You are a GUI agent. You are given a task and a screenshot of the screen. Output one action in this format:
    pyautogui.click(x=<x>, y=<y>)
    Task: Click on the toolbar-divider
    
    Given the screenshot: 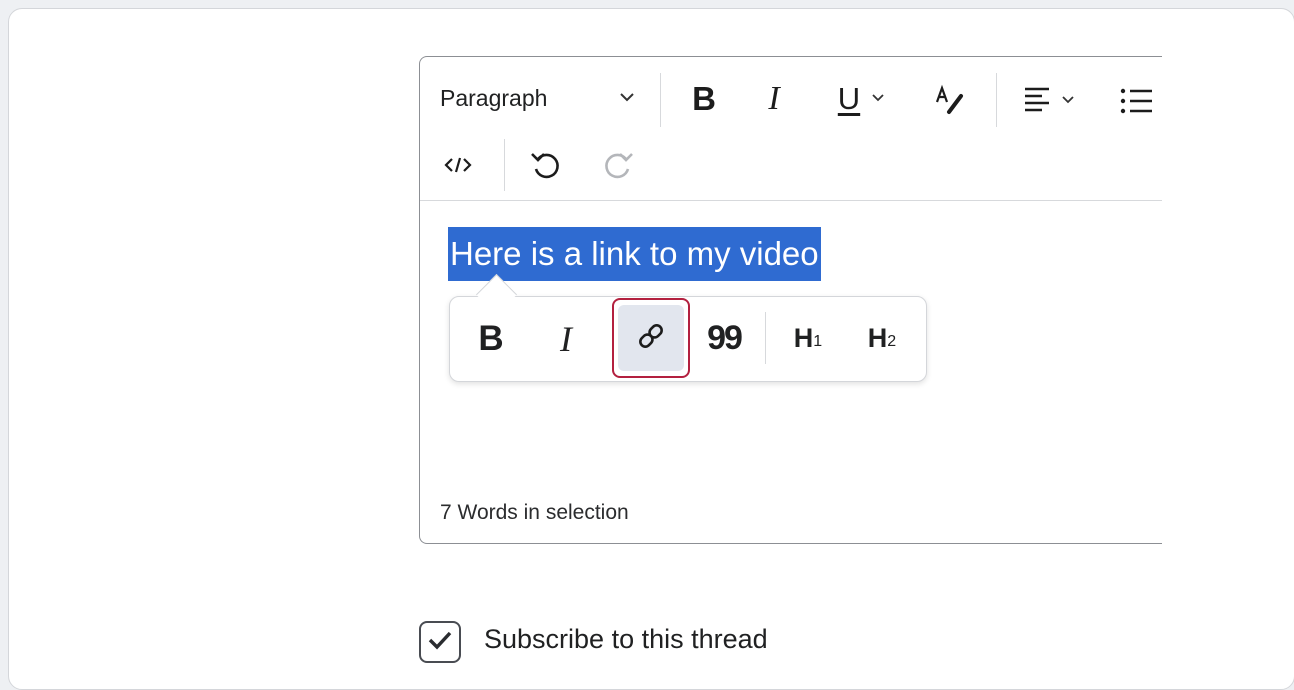 What is the action you would take?
    pyautogui.click(x=800, y=200)
    